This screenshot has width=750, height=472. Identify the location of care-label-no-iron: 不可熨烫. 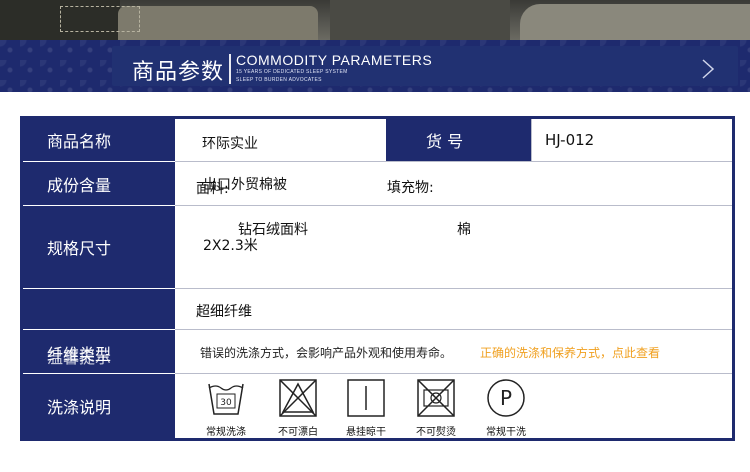
(436, 432).